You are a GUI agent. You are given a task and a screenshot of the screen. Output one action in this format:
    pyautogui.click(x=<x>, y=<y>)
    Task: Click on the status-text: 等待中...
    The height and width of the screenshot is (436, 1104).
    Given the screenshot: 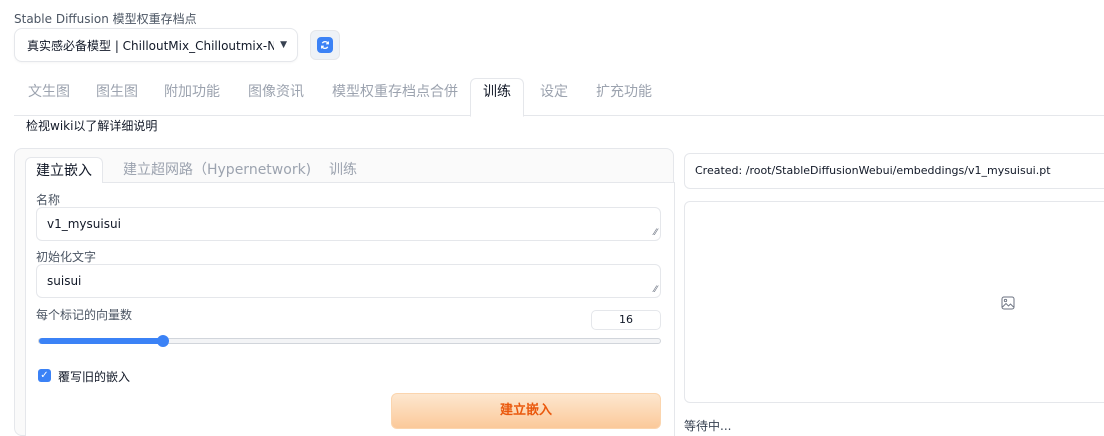 What is the action you would take?
    pyautogui.click(x=708, y=426)
    